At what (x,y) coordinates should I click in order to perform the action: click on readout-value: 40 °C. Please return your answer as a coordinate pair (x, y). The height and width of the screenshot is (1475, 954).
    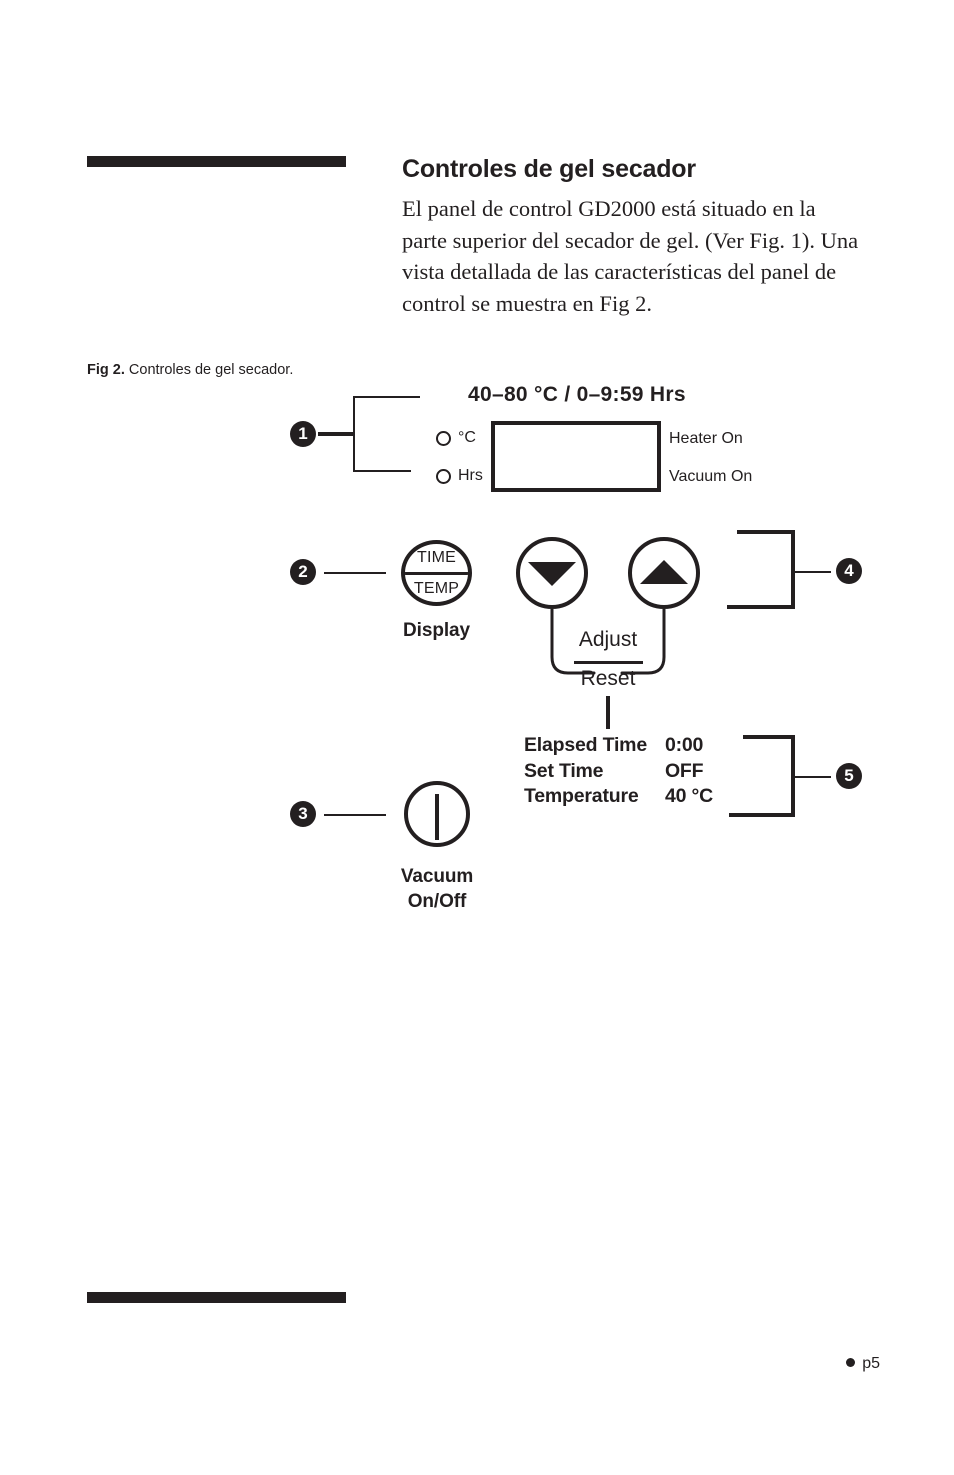
    Looking at the image, I should click on (688, 796).